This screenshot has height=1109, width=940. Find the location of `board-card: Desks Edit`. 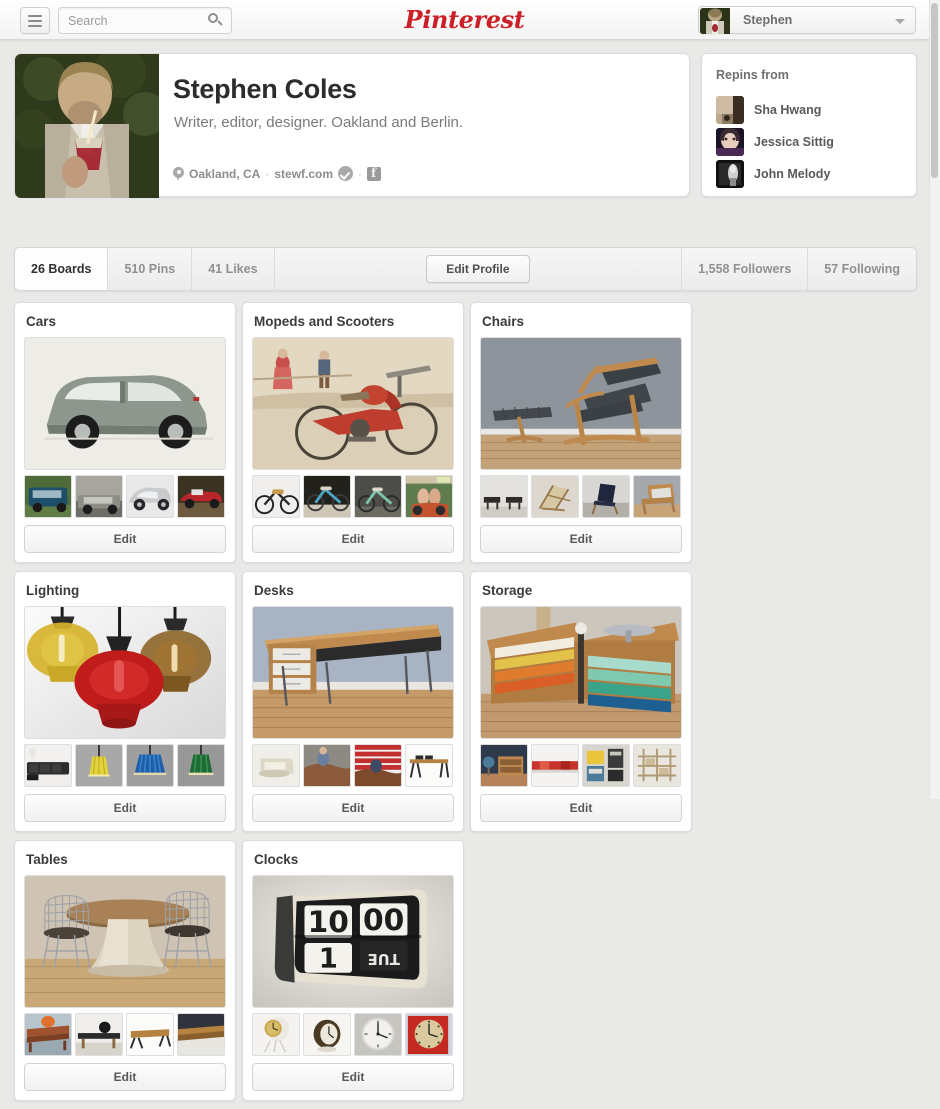

board-card: Desks Edit is located at coordinates (353, 701).